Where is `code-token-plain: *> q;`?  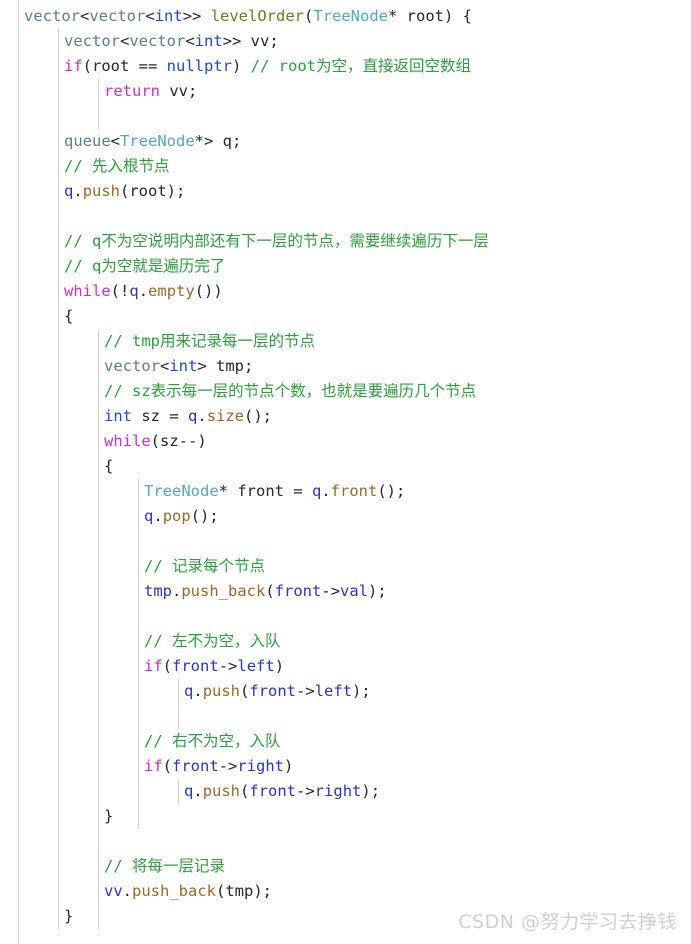
code-token-plain: *> q; is located at coordinates (218, 141).